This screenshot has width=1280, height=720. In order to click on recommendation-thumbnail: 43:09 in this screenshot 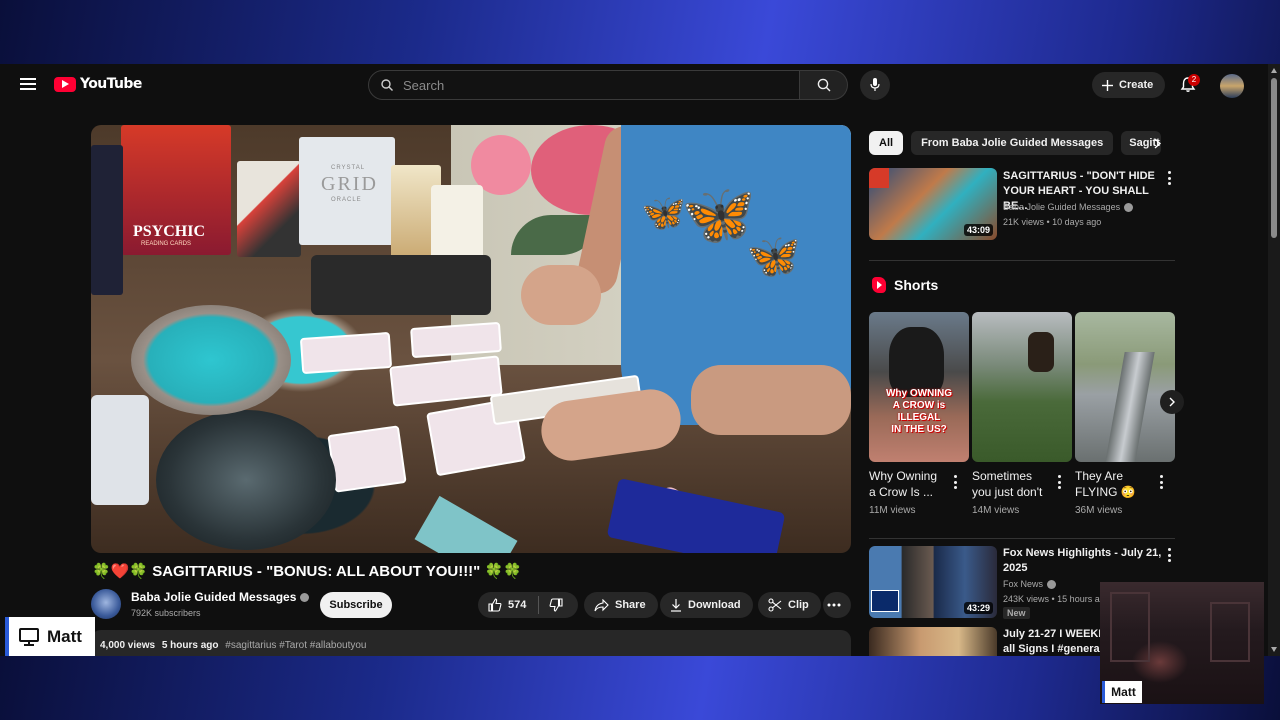, I will do `click(933, 204)`.